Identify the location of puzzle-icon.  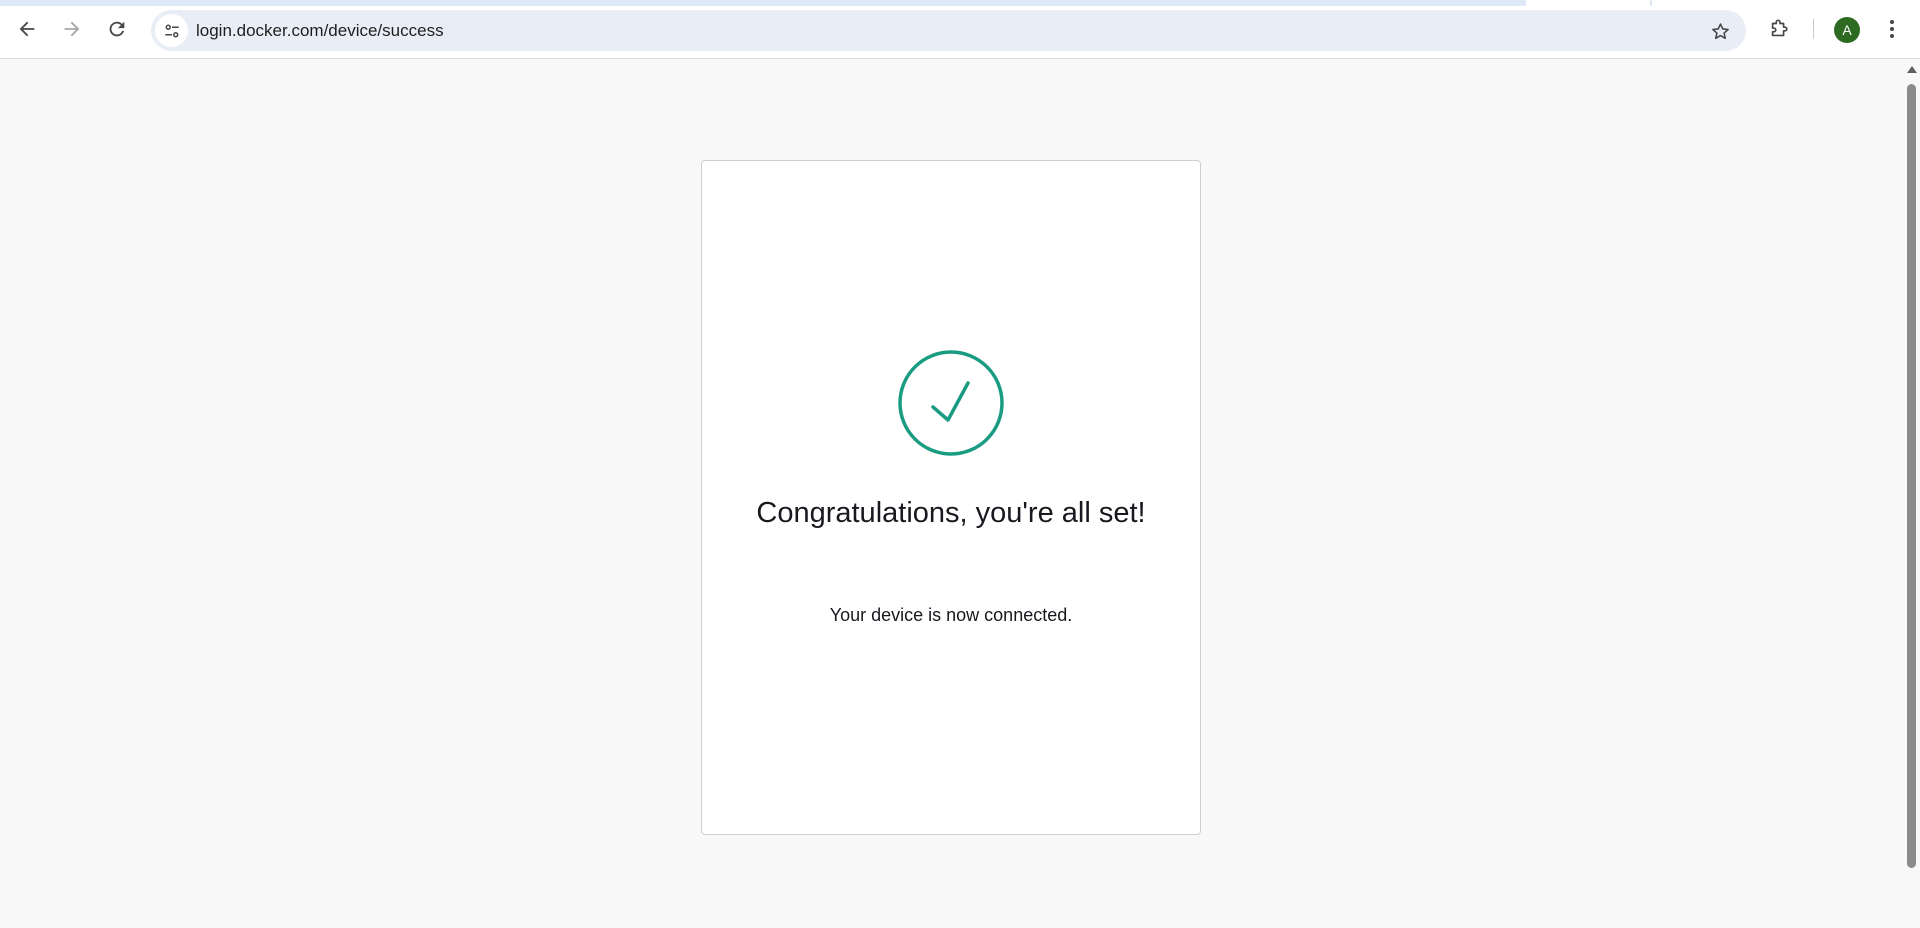
(1779, 28).